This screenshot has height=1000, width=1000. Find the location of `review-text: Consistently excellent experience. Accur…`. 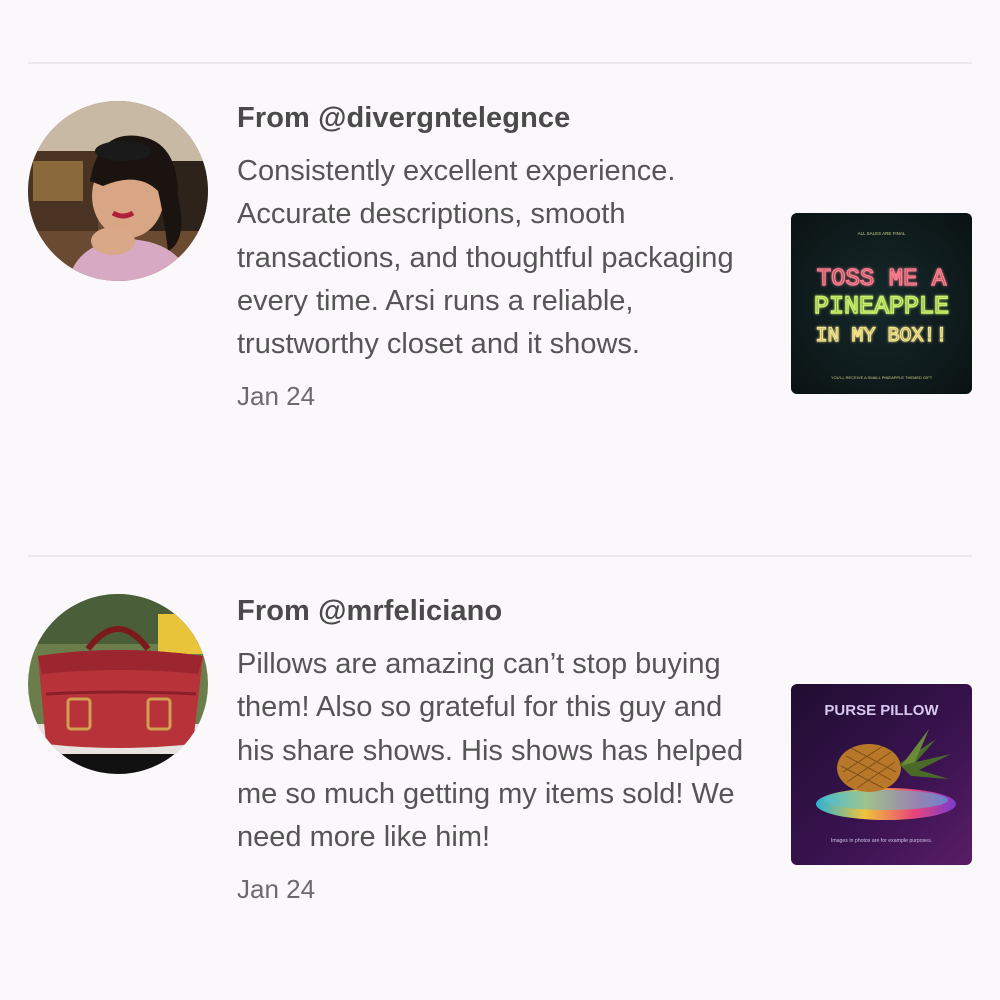

review-text: Consistently excellent experience. Accur… is located at coordinates (485, 258).